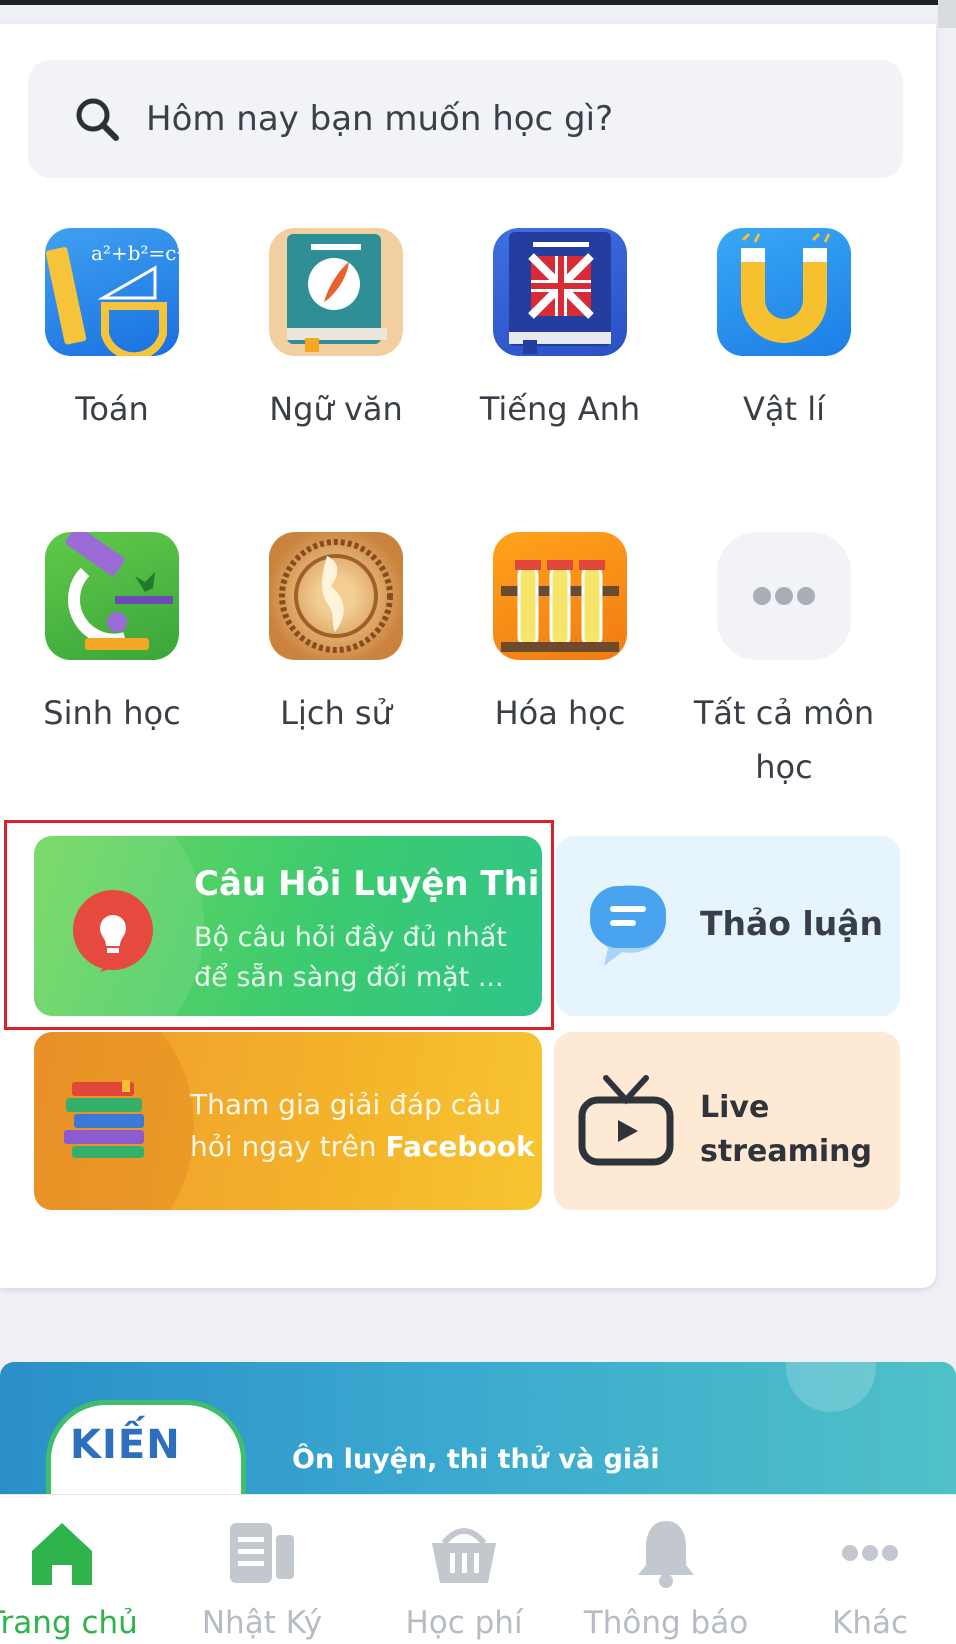 This screenshot has width=956, height=1644. What do you see at coordinates (863, 1569) in the screenshot?
I see `nav-more: Khác` at bounding box center [863, 1569].